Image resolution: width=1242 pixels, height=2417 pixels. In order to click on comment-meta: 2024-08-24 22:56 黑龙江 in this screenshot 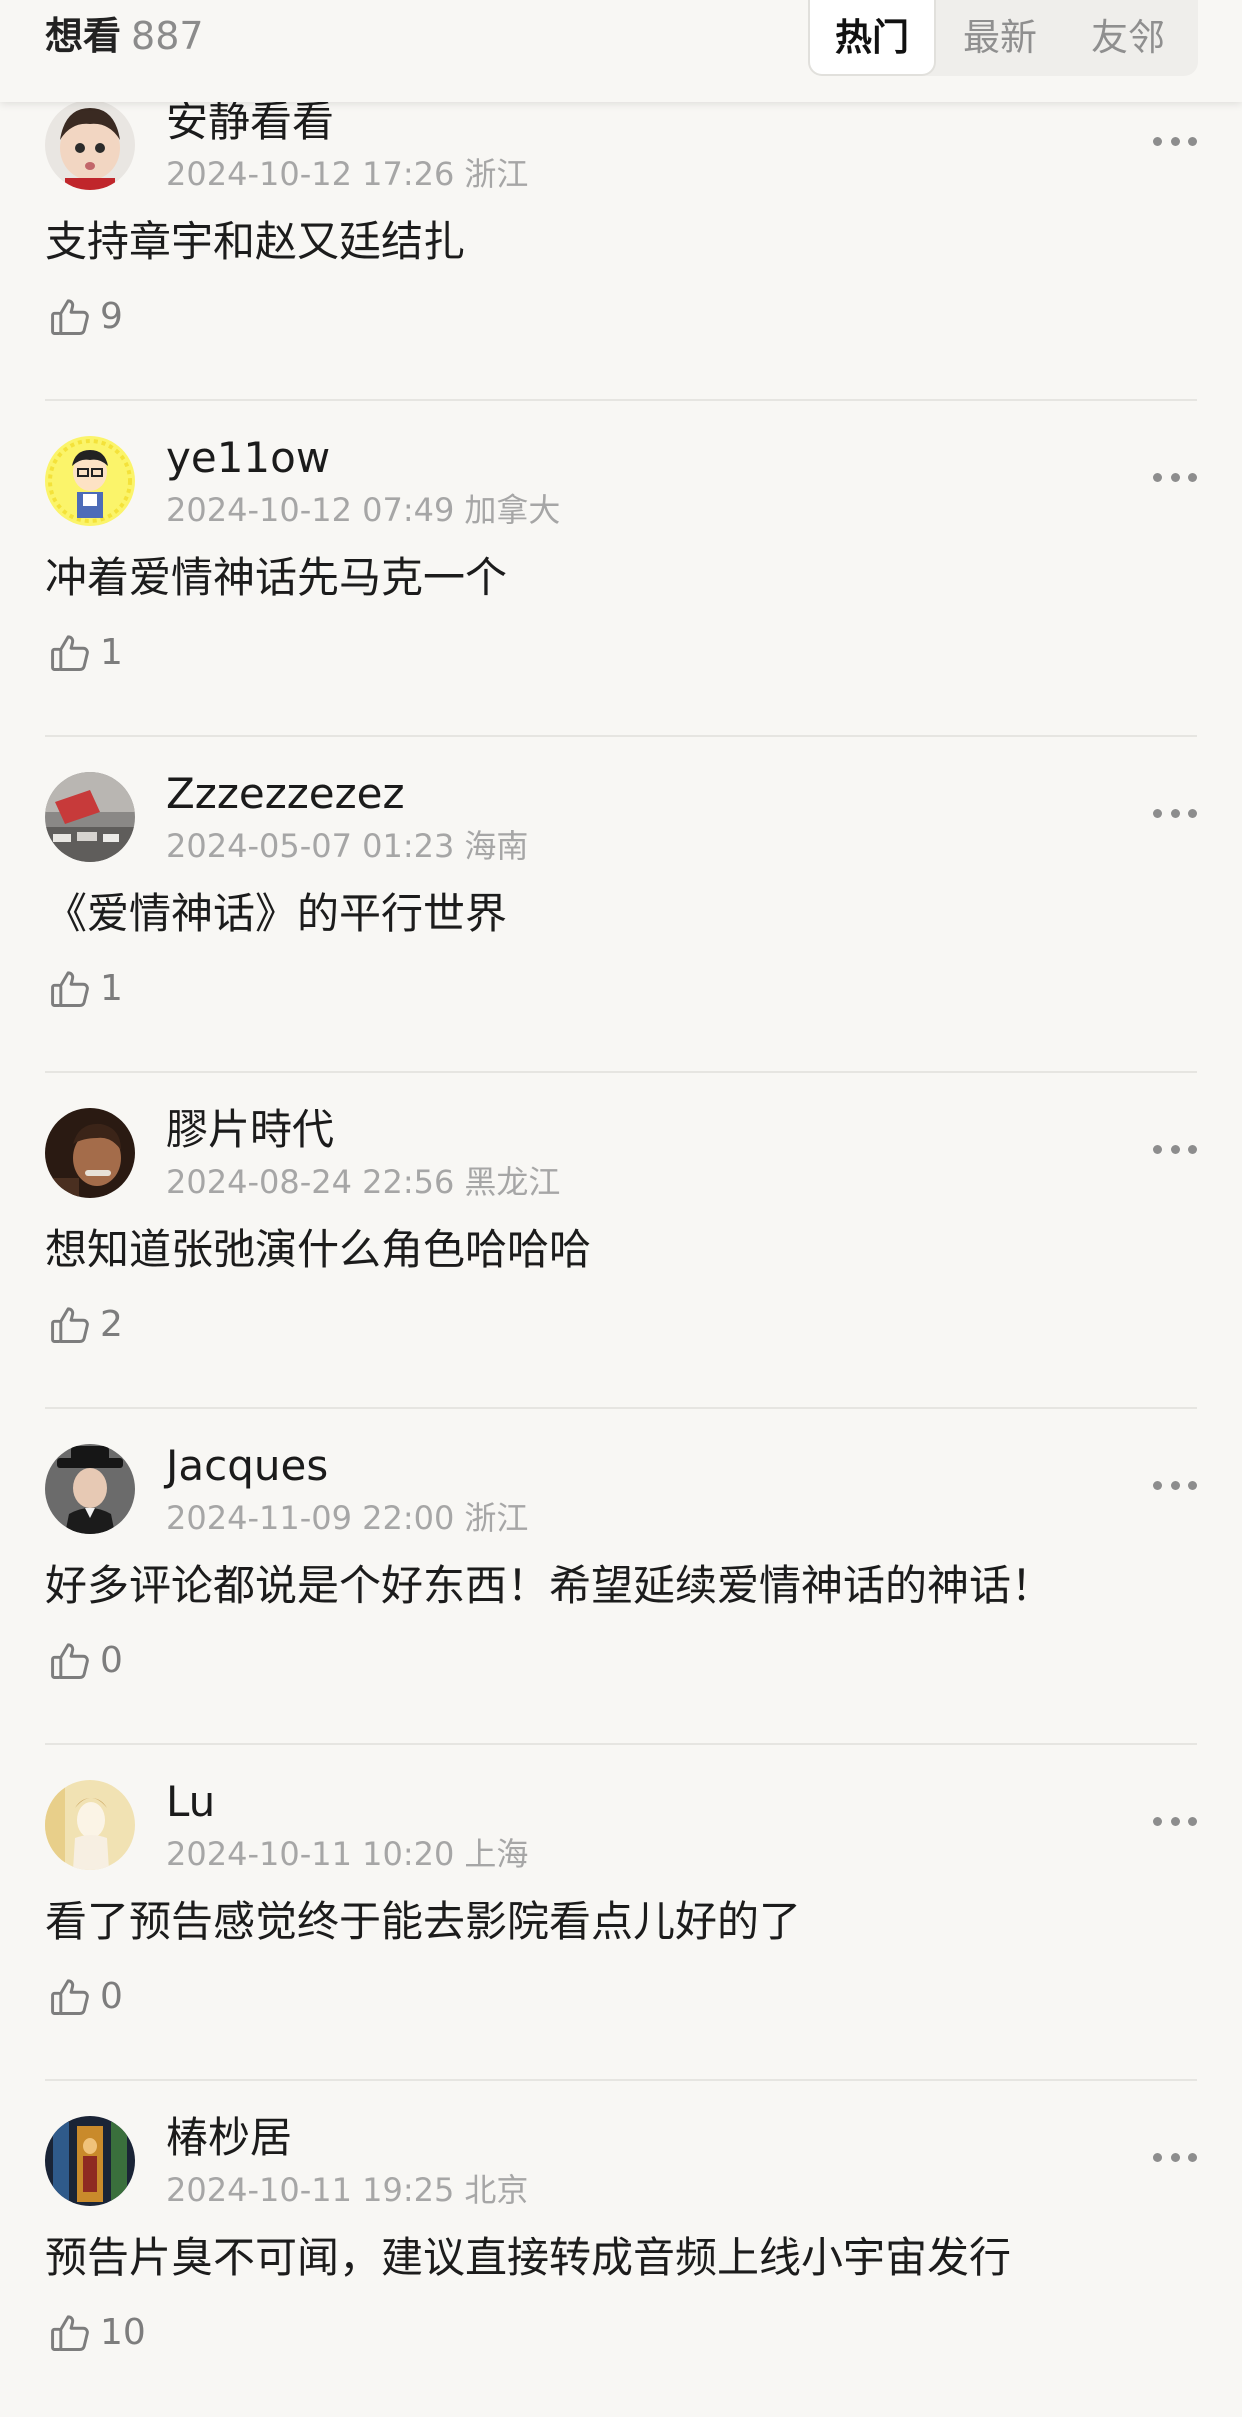, I will do `click(363, 1182)`.